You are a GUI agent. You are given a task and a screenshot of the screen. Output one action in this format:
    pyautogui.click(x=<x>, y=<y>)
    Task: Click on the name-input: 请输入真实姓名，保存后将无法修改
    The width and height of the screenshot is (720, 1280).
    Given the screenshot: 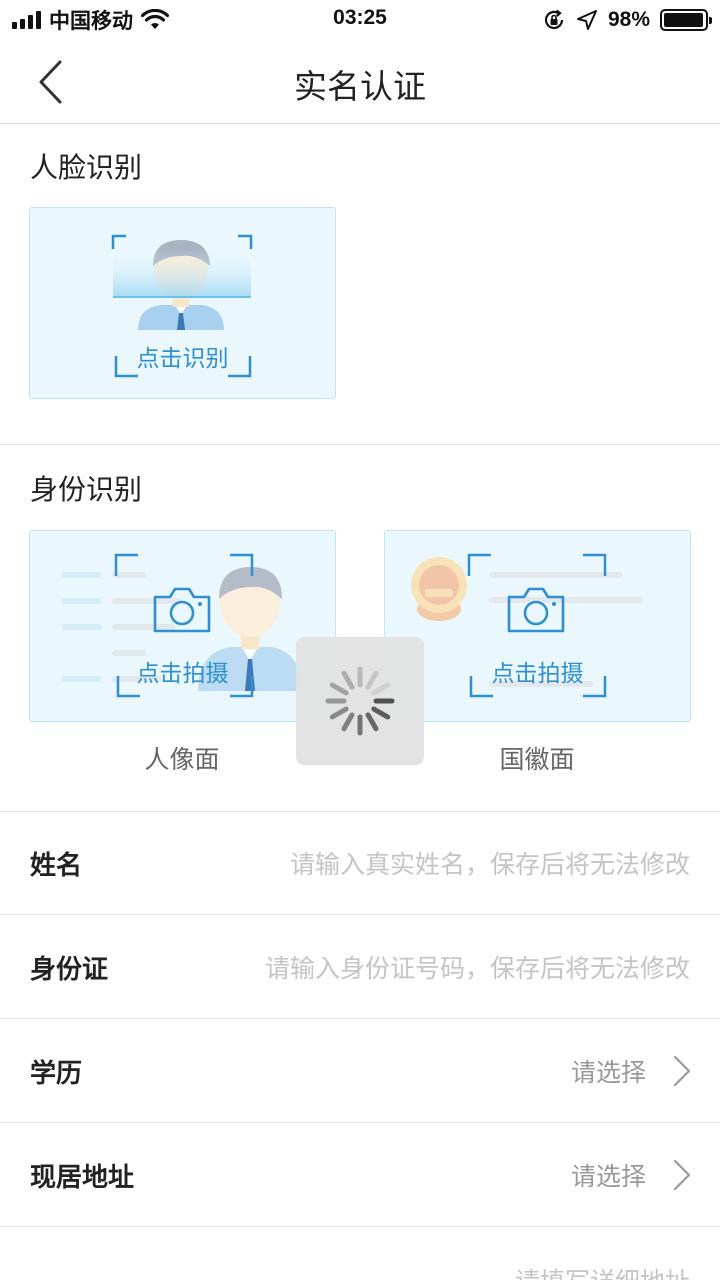 What is the action you would take?
    pyautogui.click(x=490, y=863)
    